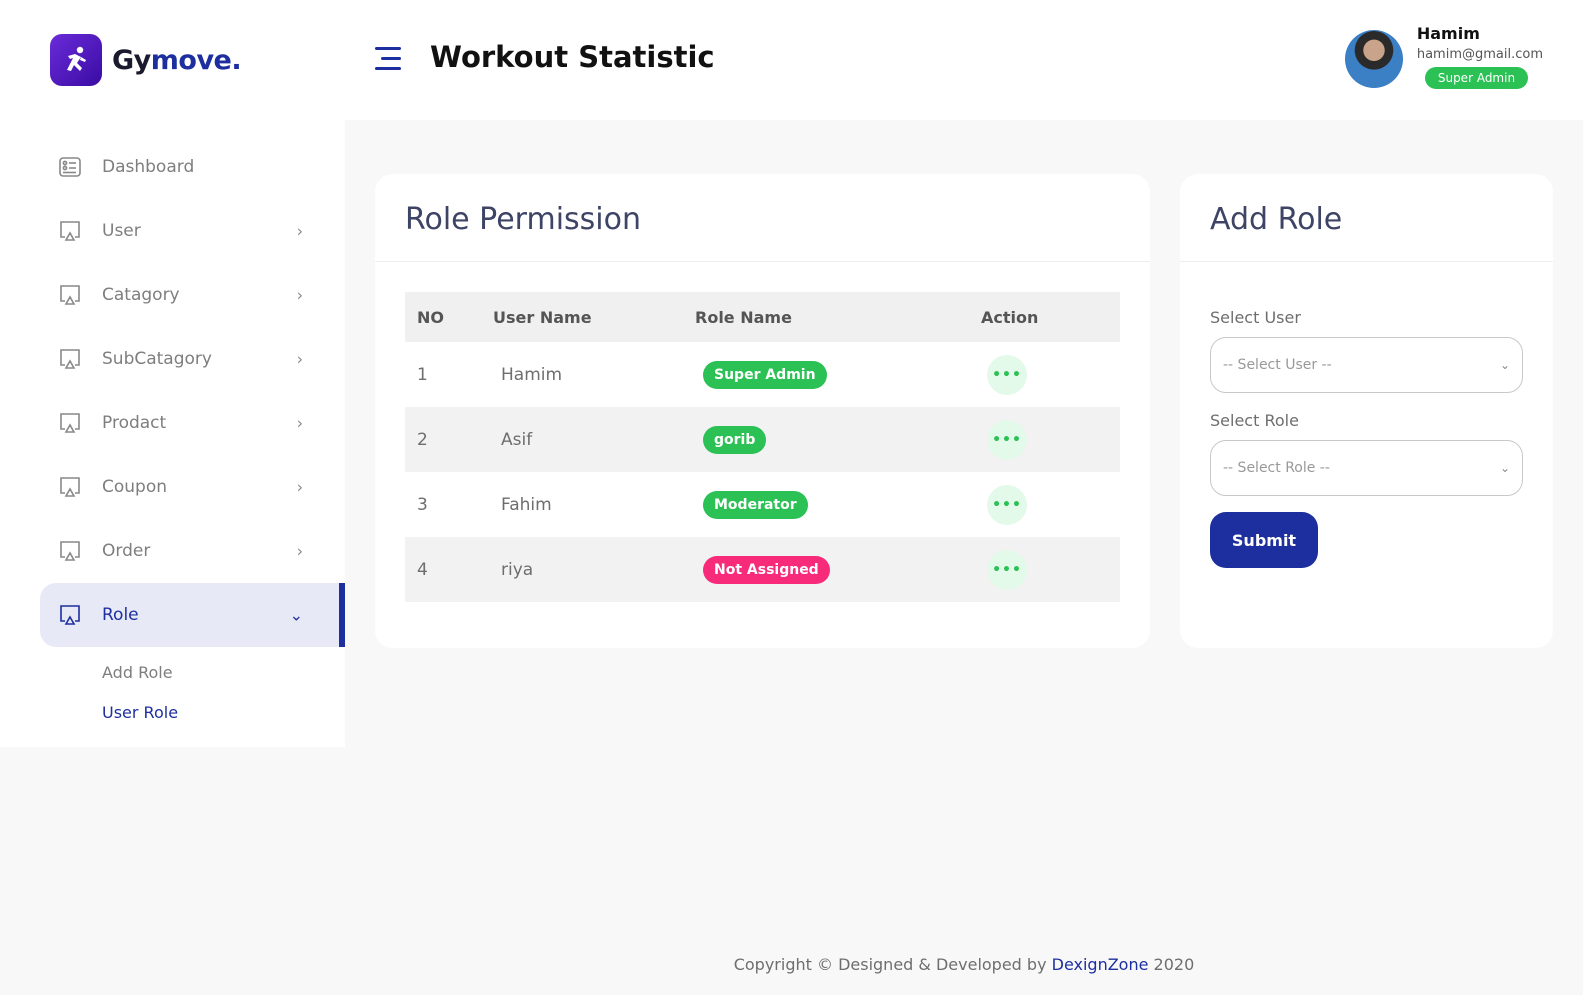 The height and width of the screenshot is (995, 1583). Describe the element at coordinates (192, 615) in the screenshot. I see `sidebar-item-role: Role ⌄` at that location.